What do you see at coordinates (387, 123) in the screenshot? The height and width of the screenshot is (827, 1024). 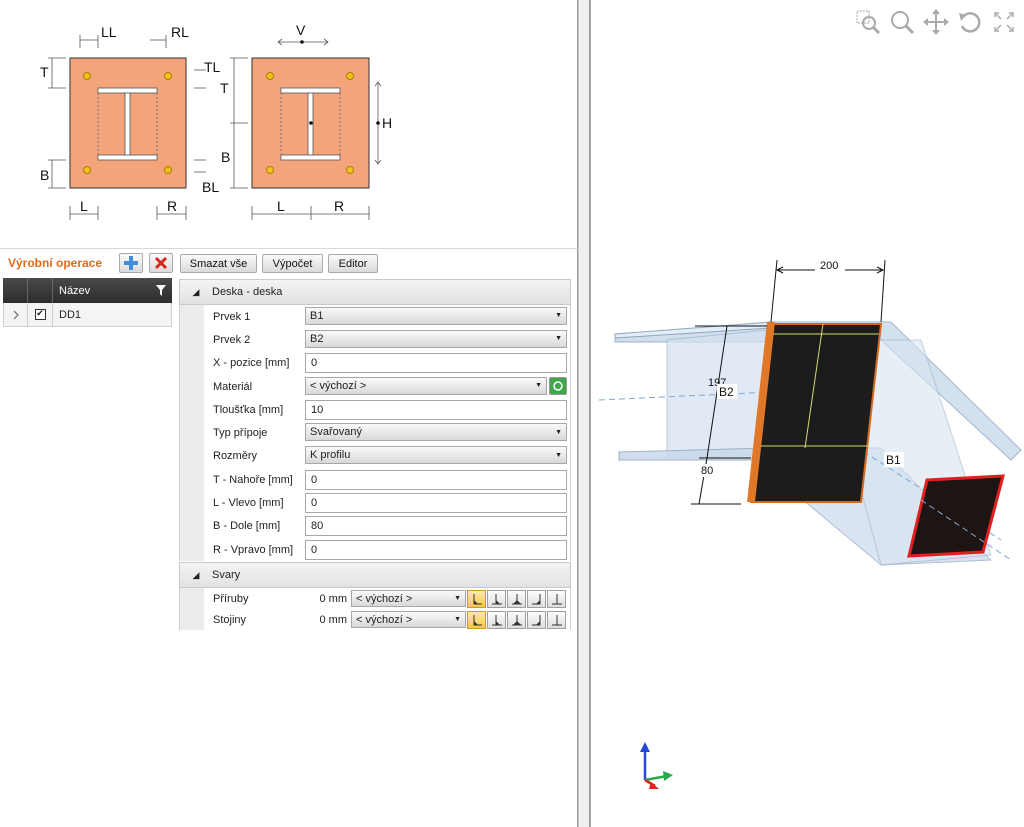 I see `label-h: H` at bounding box center [387, 123].